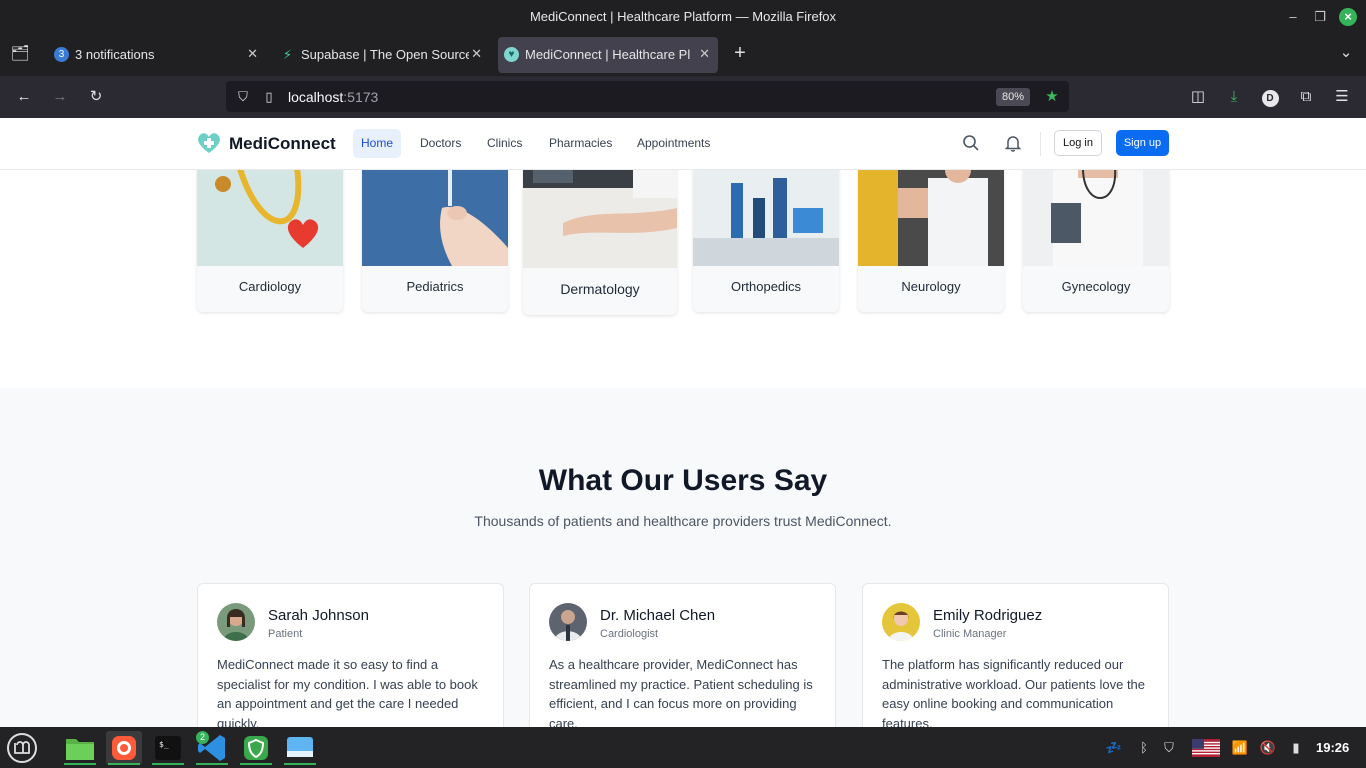  I want to click on nav-doctors: Doctors, so click(440, 143).